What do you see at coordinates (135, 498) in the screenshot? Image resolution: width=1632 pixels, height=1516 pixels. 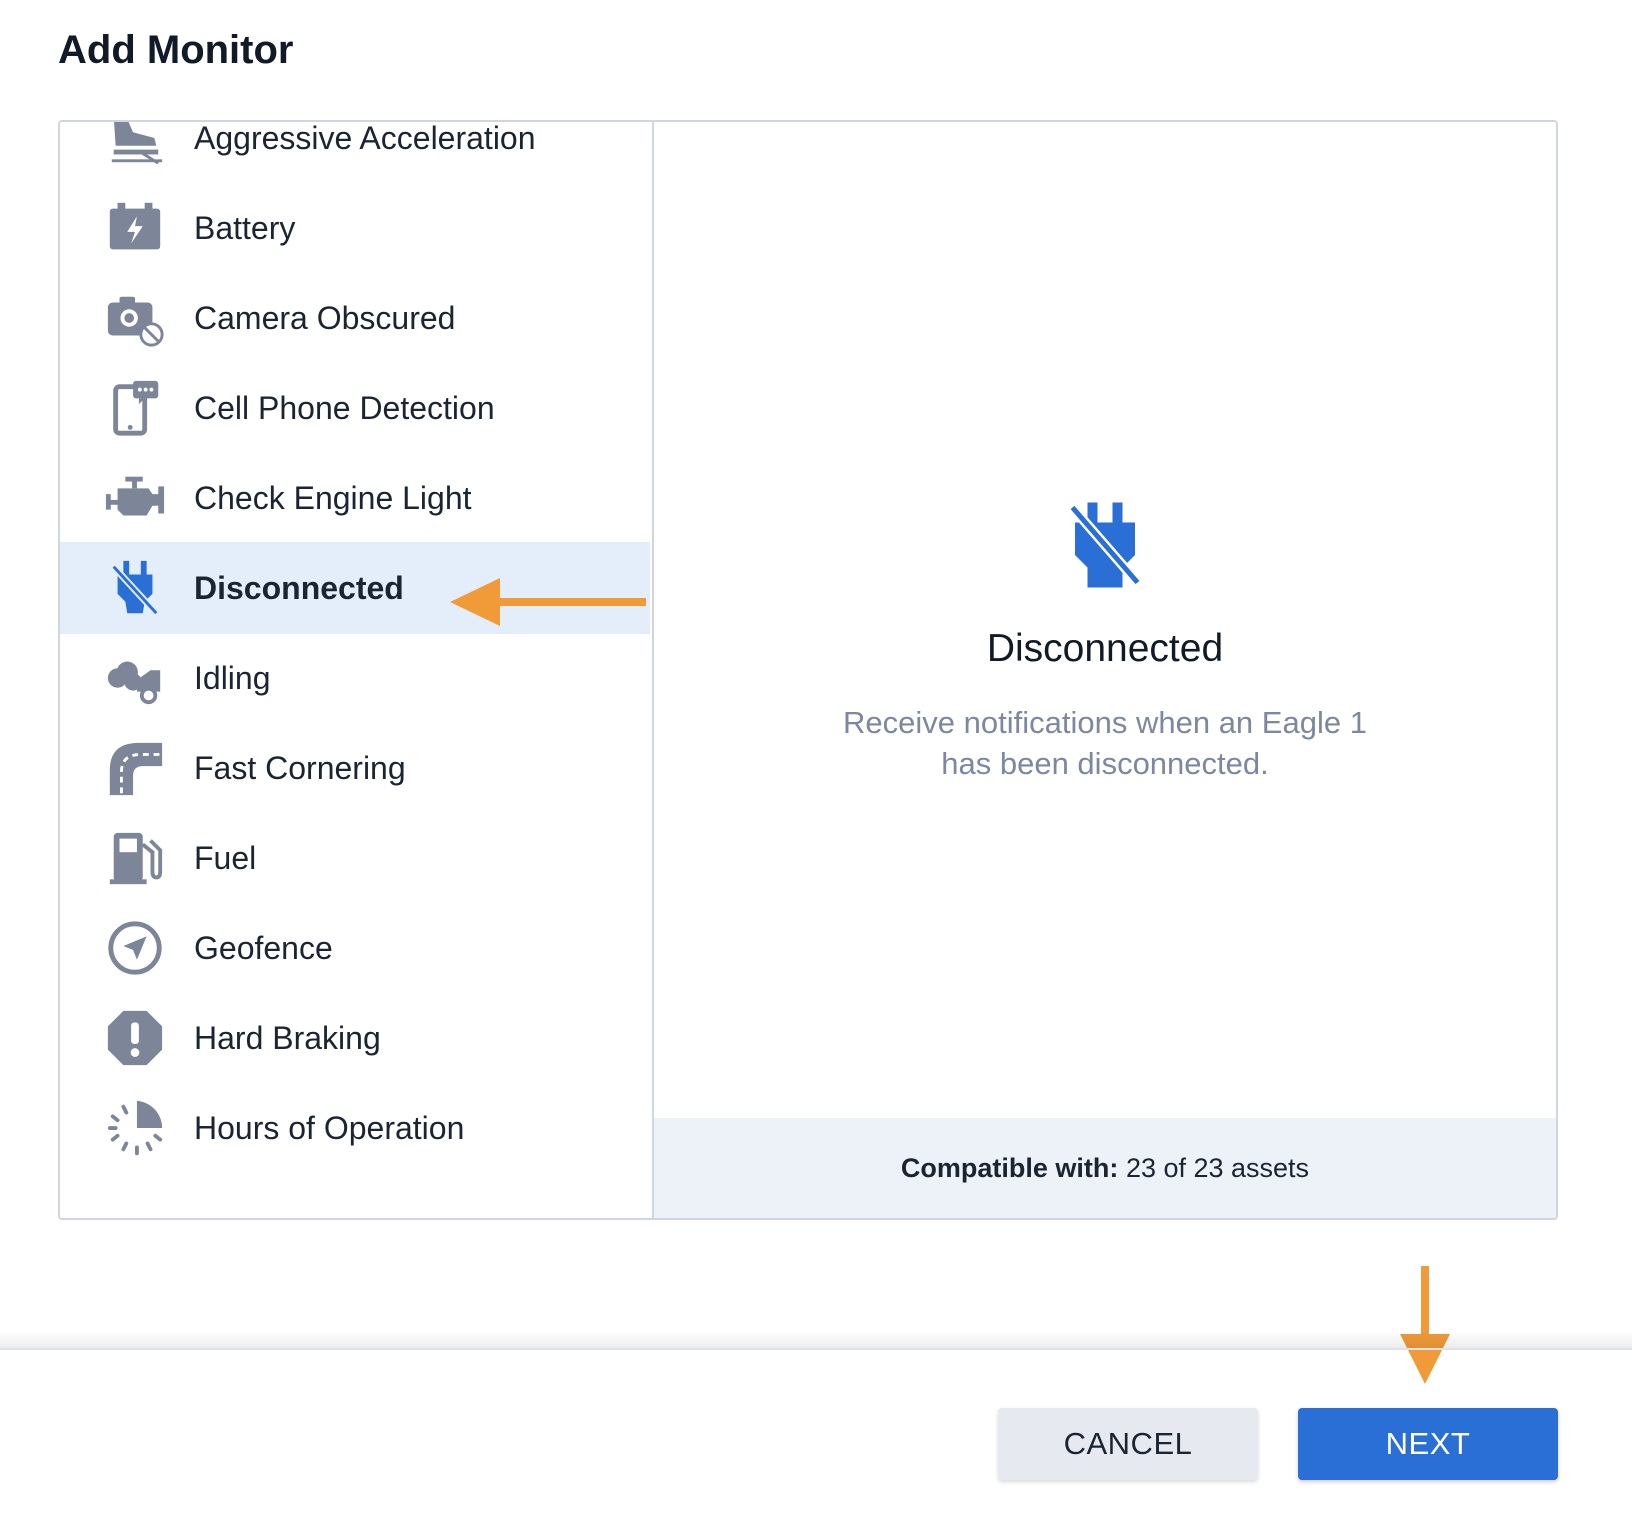 I see `engine-icon` at bounding box center [135, 498].